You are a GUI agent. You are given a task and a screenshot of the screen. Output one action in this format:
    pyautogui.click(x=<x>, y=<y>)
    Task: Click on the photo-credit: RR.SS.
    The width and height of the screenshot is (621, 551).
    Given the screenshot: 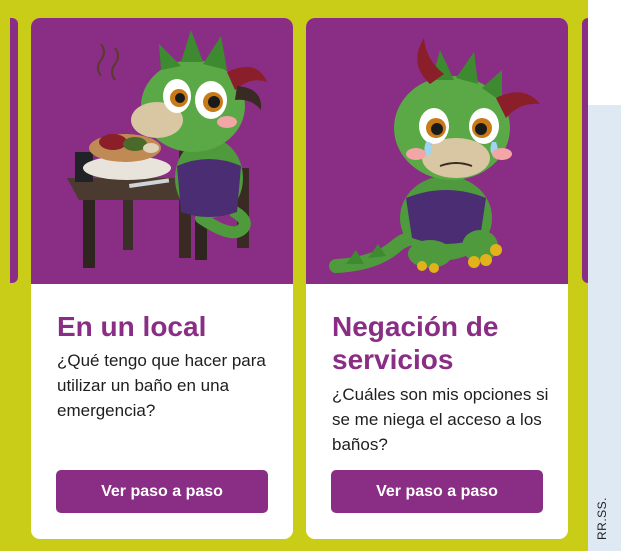 What is the action you would take?
    pyautogui.click(x=602, y=518)
    